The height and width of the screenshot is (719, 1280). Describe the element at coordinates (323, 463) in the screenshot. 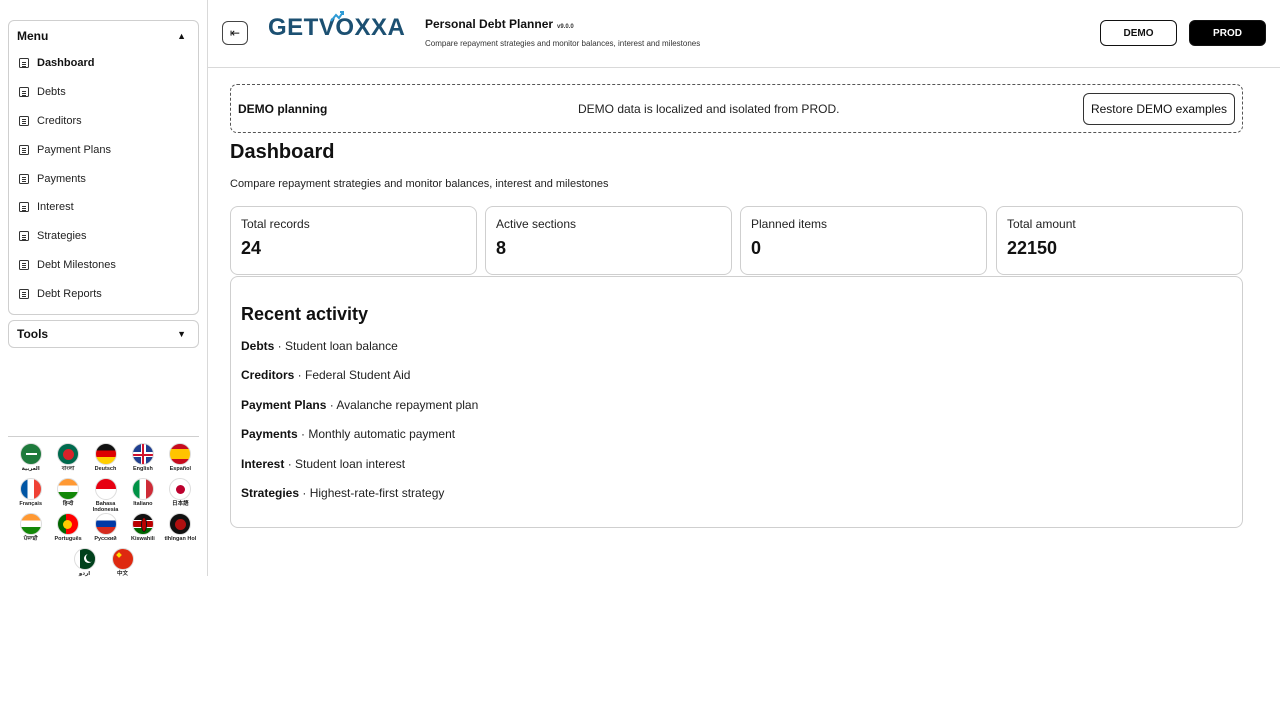

I see `list-item: Interest · Student loan interest` at that location.